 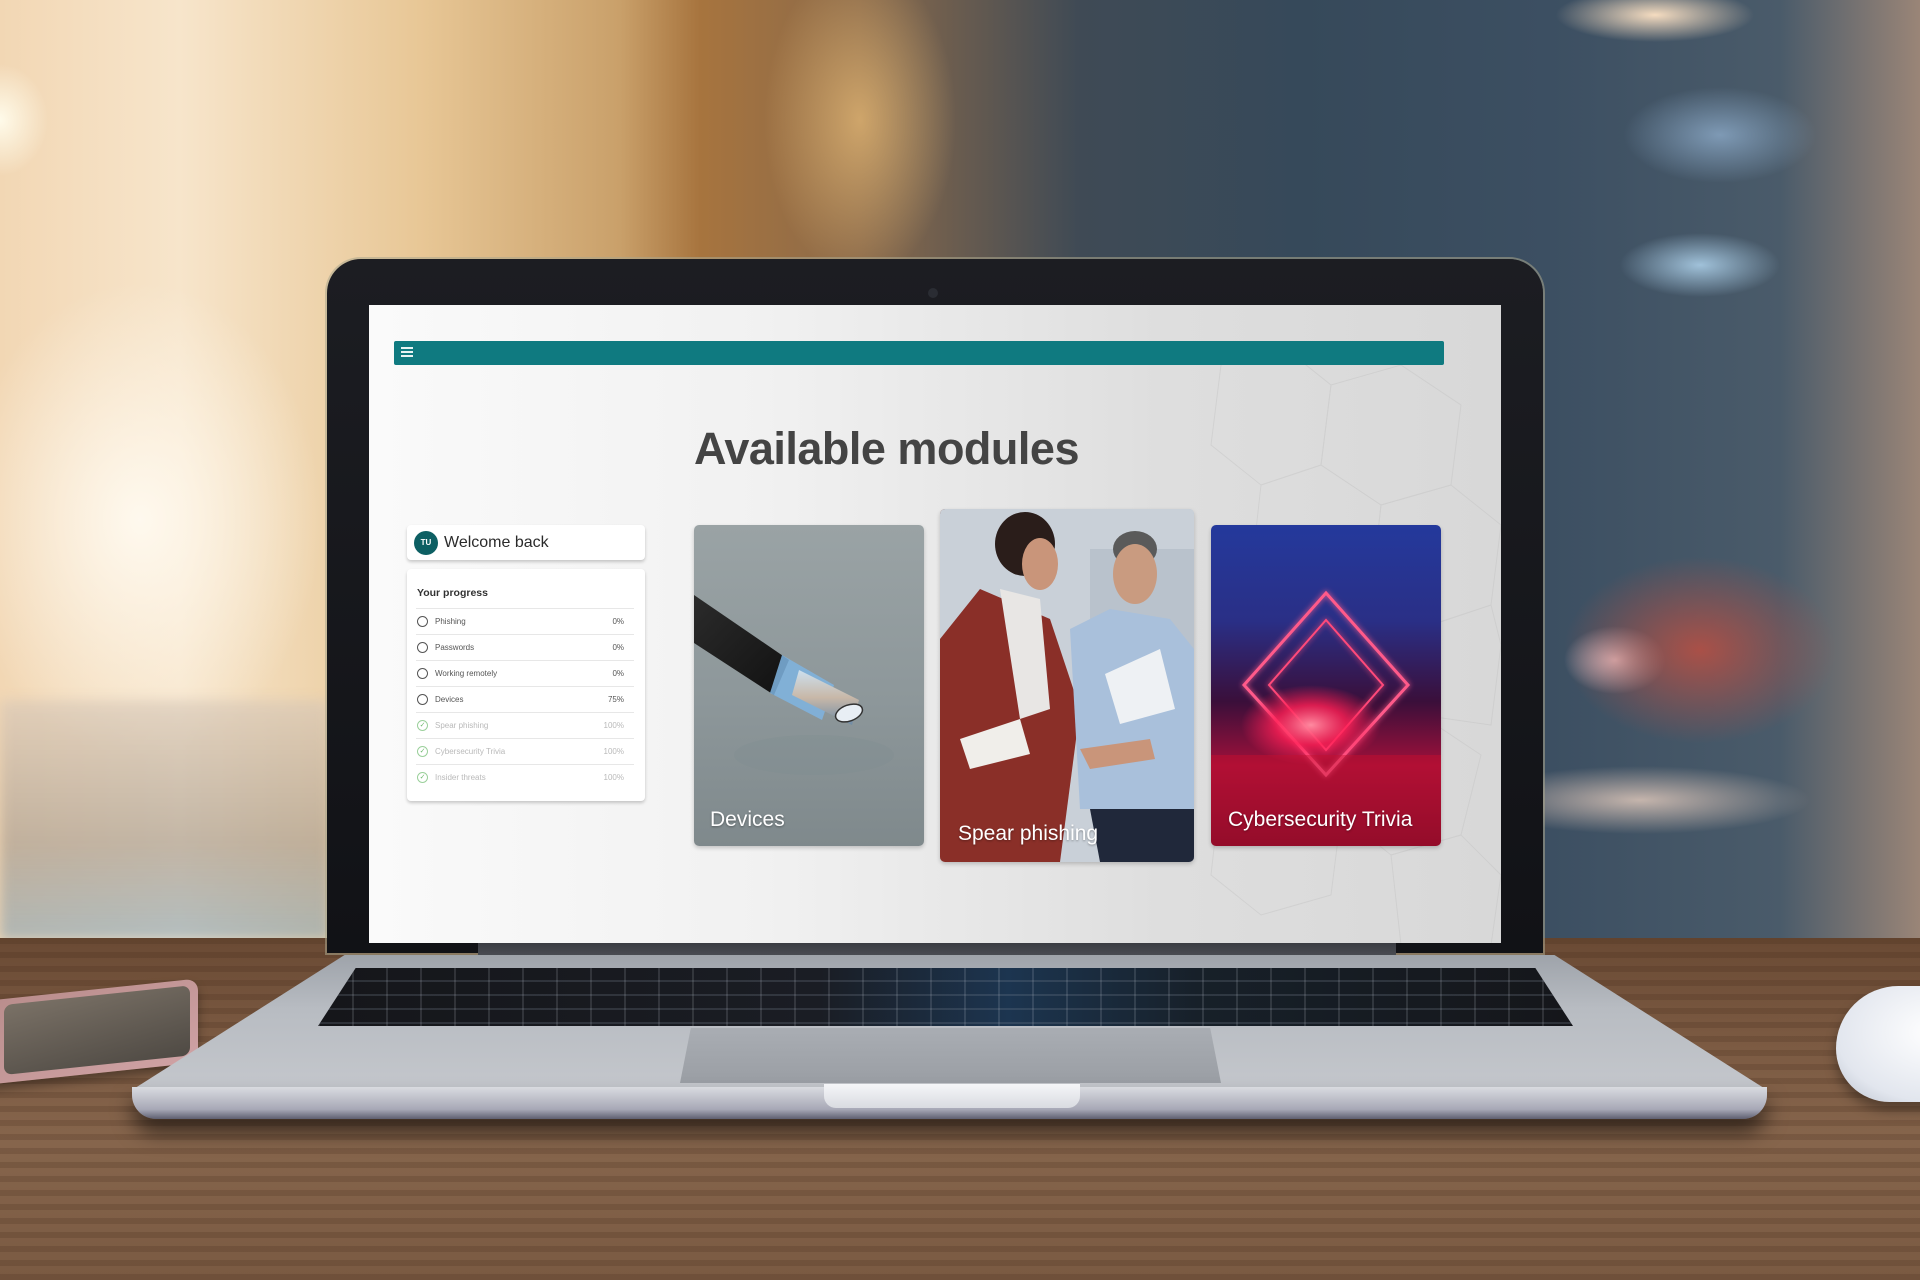 I want to click on welcome-card: TU Welcome back, so click(x=526, y=542).